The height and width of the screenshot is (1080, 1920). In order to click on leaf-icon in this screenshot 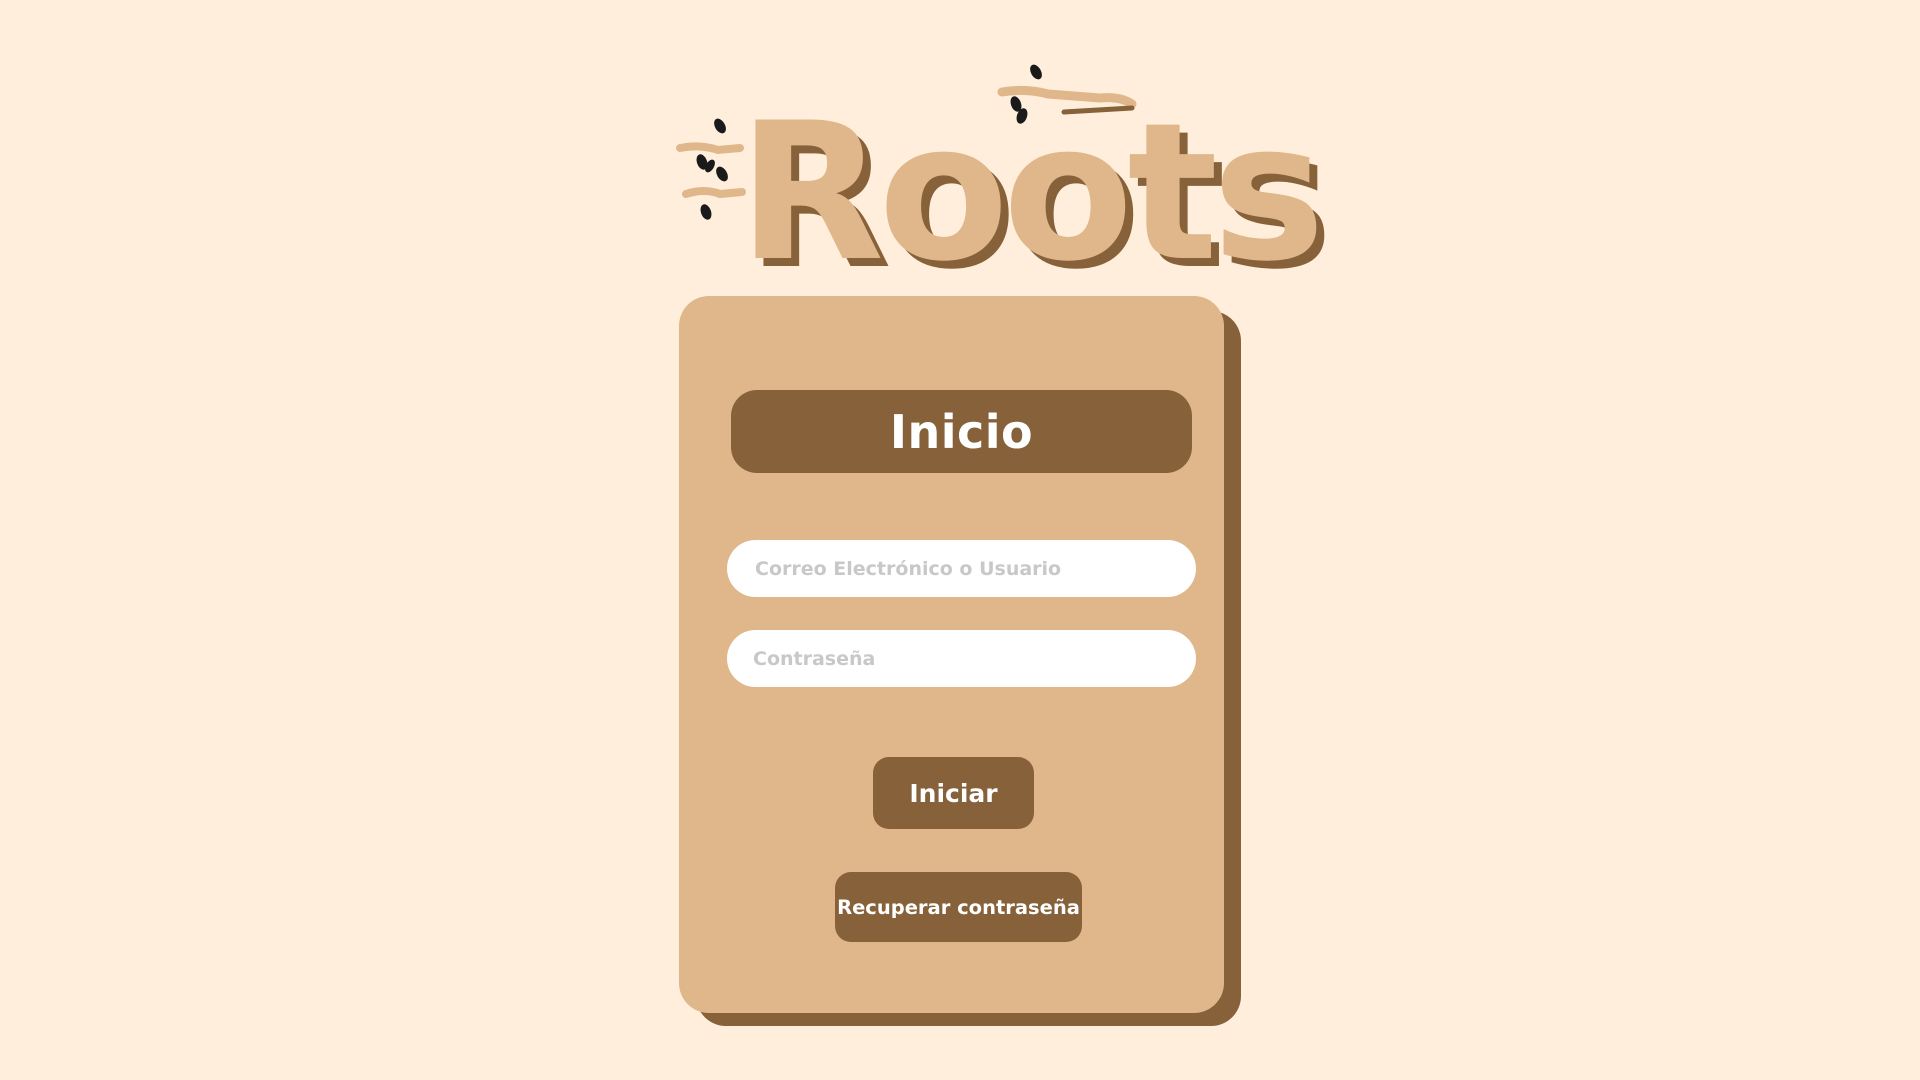, I will do `click(712, 169)`.